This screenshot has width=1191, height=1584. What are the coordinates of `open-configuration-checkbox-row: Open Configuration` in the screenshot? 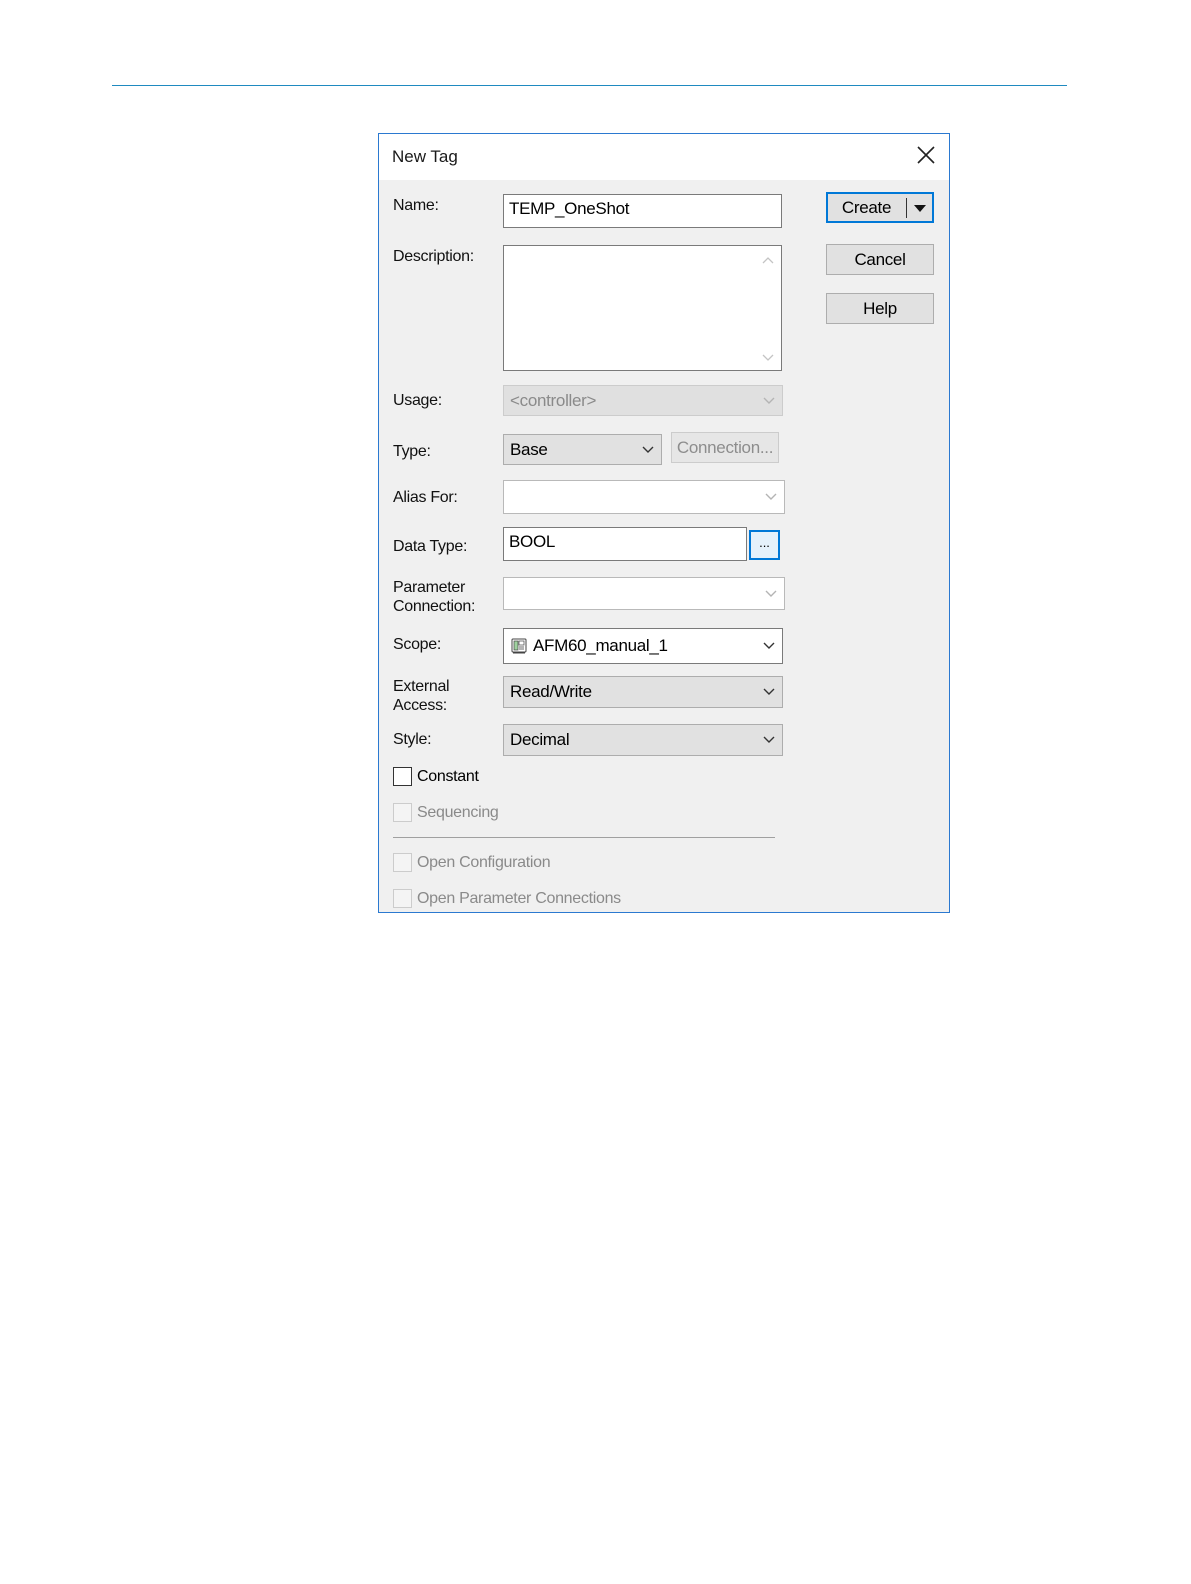 It's located at (472, 862).